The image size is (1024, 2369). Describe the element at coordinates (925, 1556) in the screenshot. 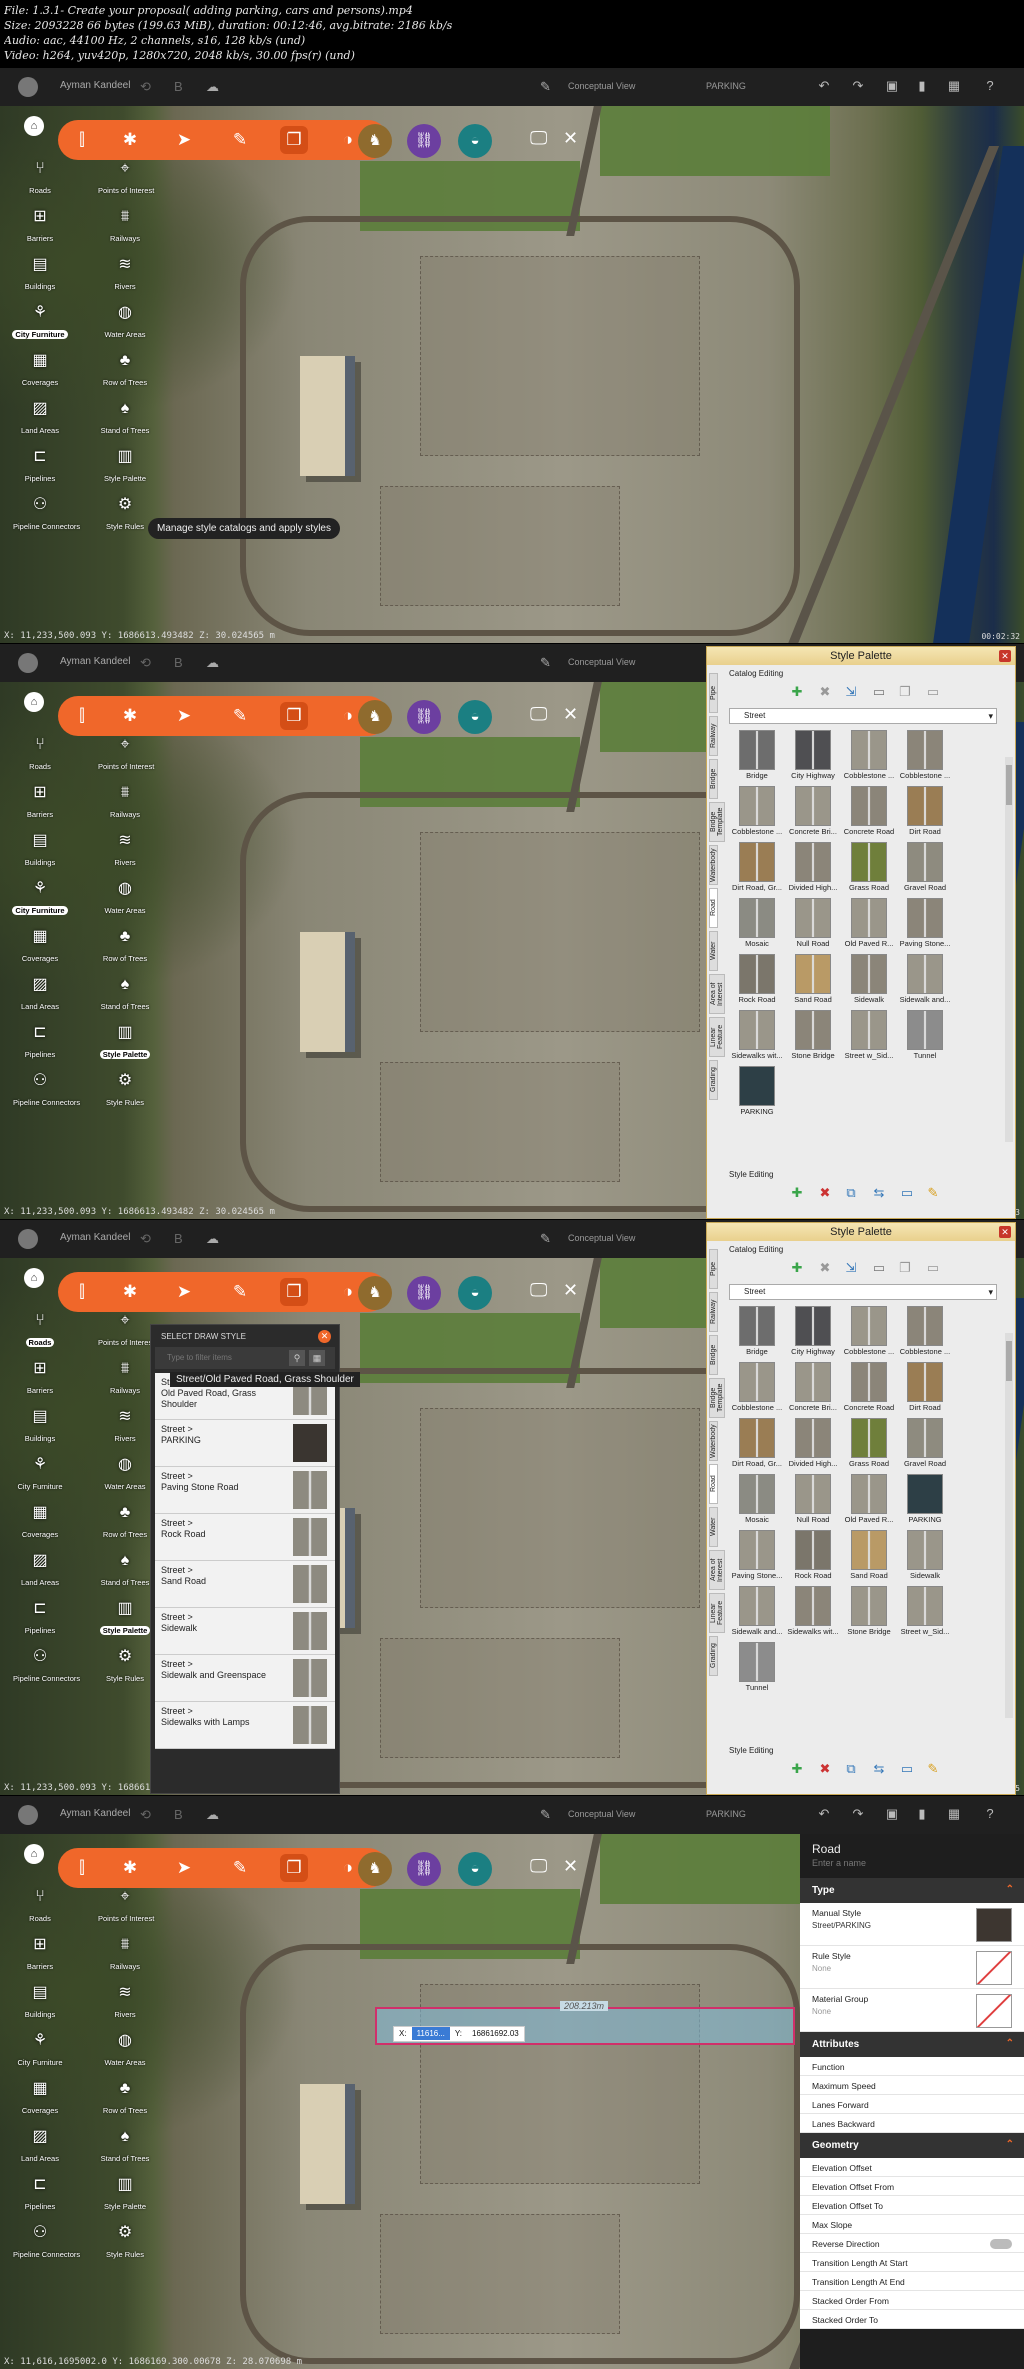

I see `style-swatch: Sidewalk` at that location.